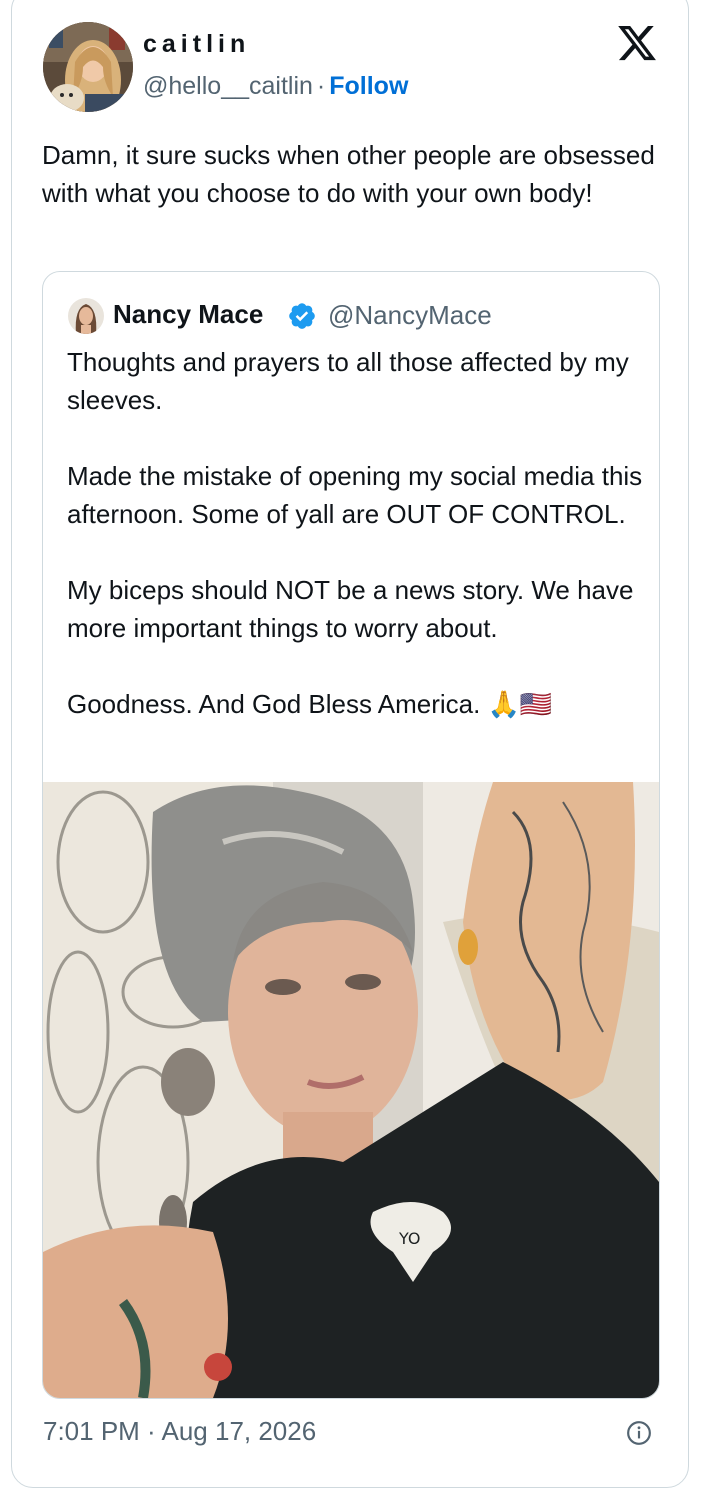 This screenshot has width=702, height=1488. Describe the element at coordinates (179, 1431) in the screenshot. I see `tweet-timestamp: 7:01 PM · Aug 17, 2026` at that location.